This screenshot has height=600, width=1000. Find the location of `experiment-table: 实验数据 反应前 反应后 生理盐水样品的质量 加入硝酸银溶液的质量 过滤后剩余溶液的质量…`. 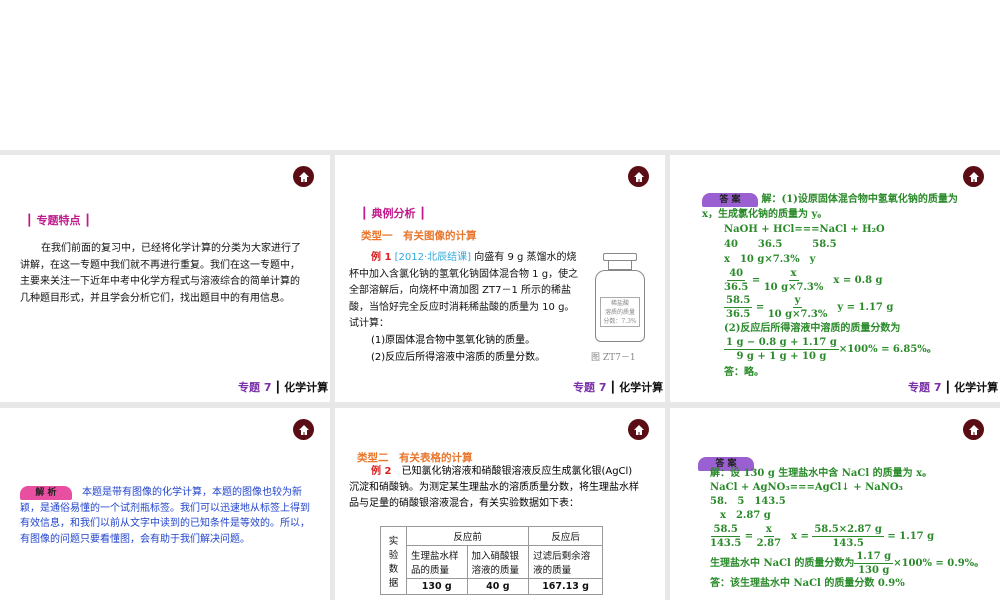

experiment-table: 实验数据 反应前 反应后 生理盐水样品的质量 加入硝酸银溶液的质量 过滤后剩余溶液的质量… is located at coordinates (491, 560).